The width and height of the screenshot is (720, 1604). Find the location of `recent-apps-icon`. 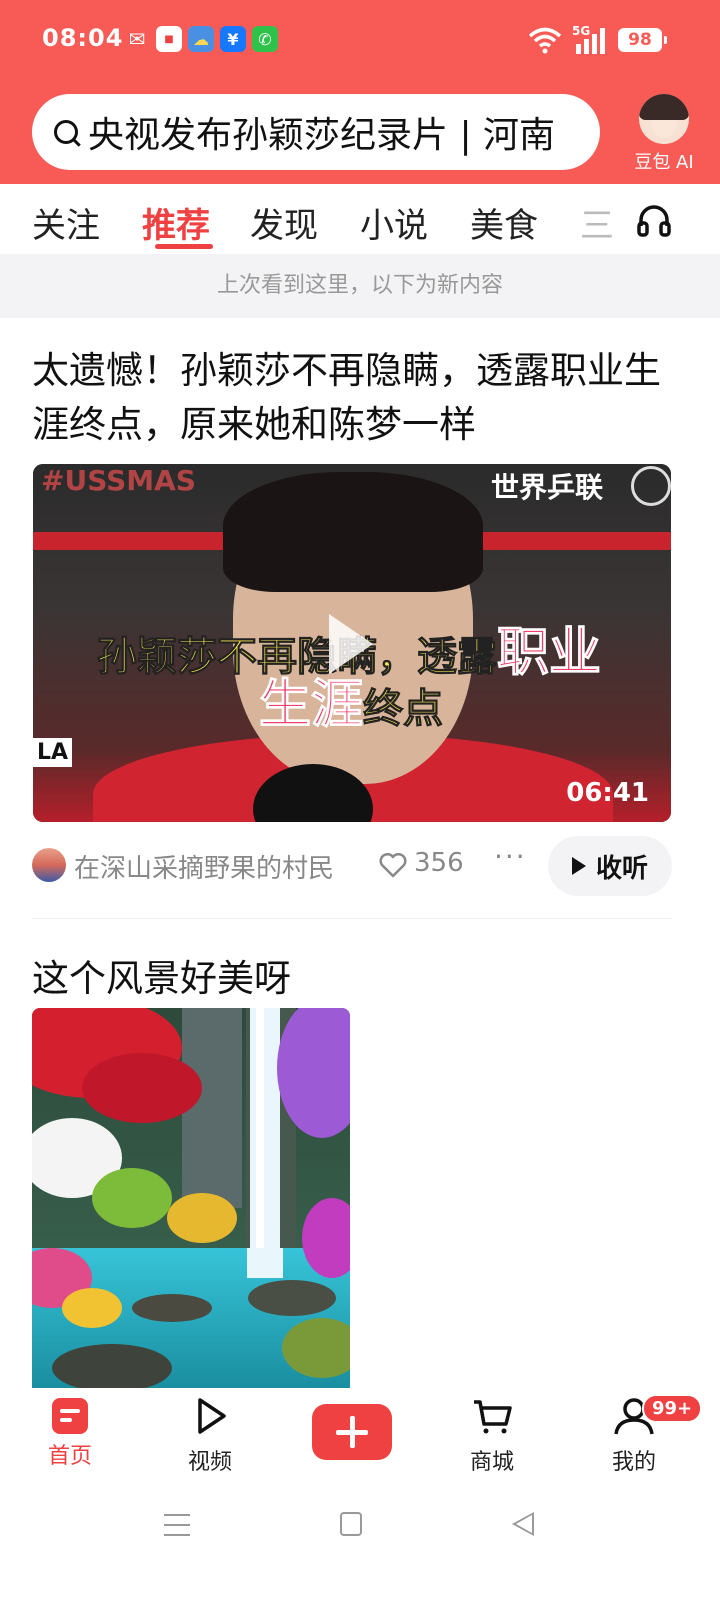

recent-apps-icon is located at coordinates (177, 1525).